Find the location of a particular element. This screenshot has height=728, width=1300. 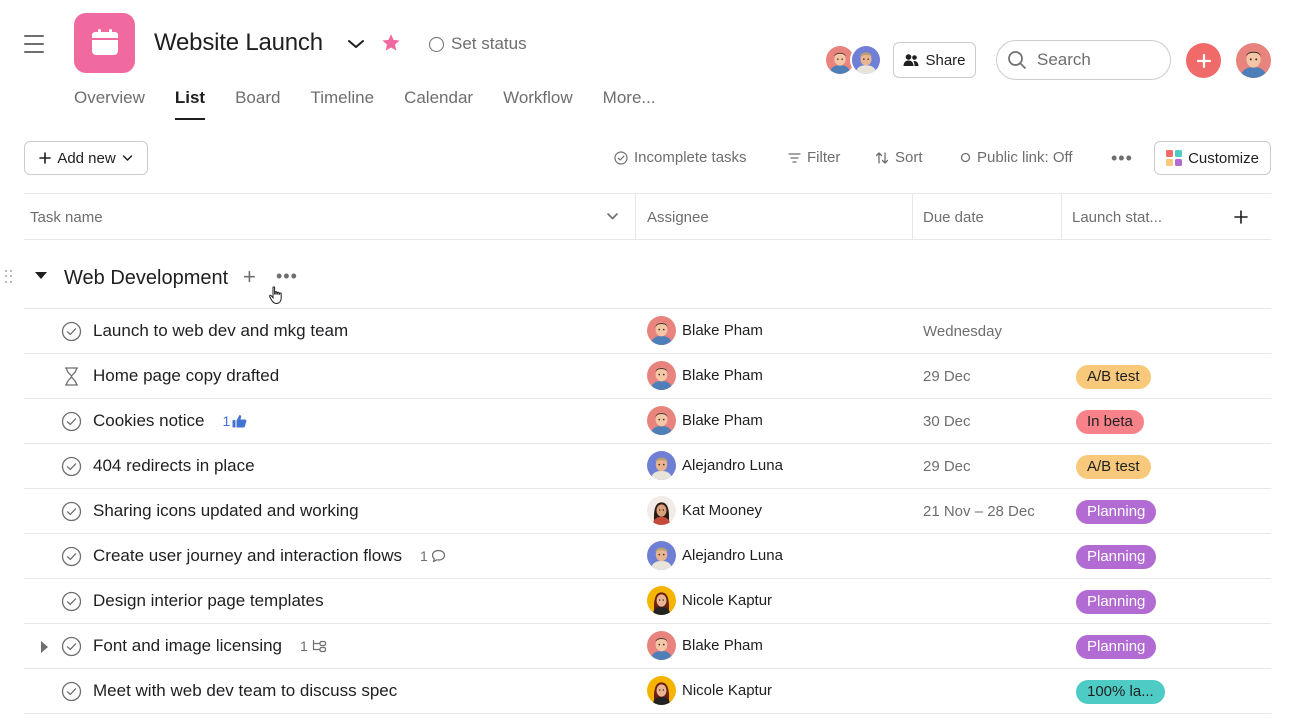

sort-label: Sort is located at coordinates (909, 157).